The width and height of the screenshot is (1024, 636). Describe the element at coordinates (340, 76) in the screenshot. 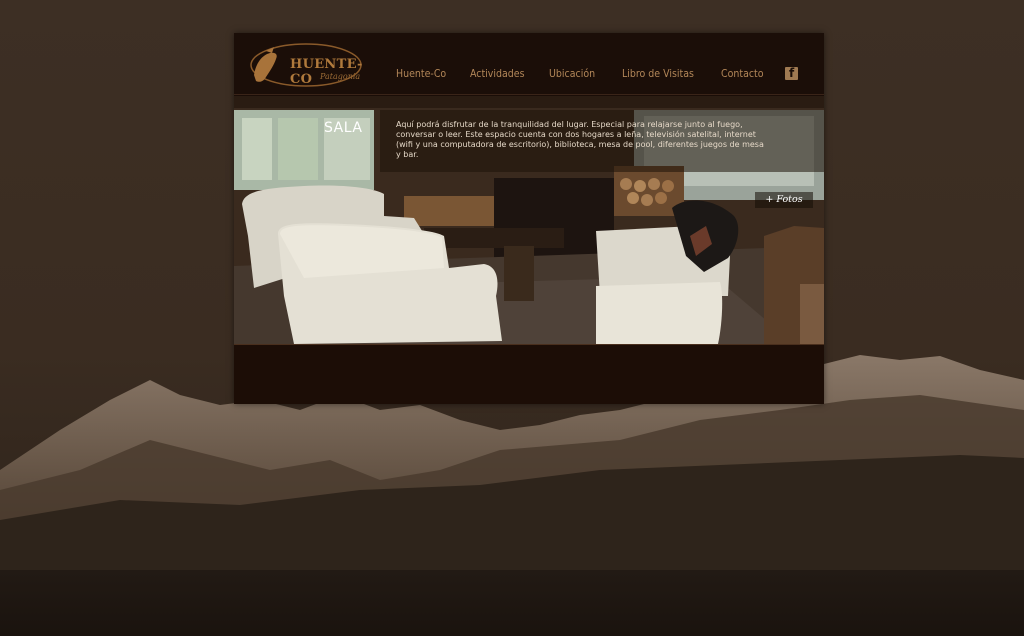

I see `logo-tagline: Patagonia` at that location.